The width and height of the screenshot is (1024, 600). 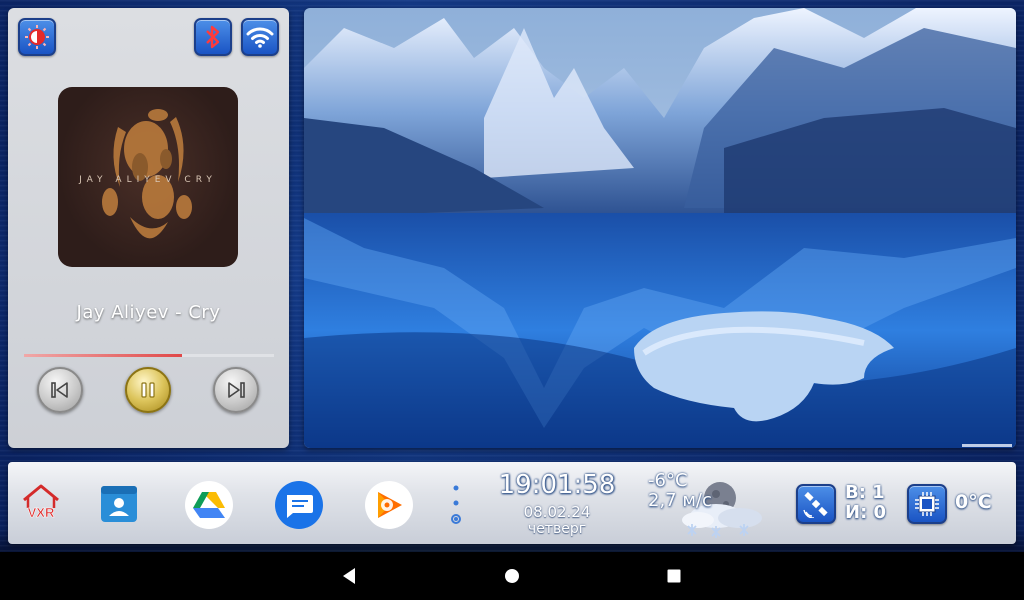 I want to click on album-art-illustration: JAY ALIYEV CRY, so click(x=147, y=174).